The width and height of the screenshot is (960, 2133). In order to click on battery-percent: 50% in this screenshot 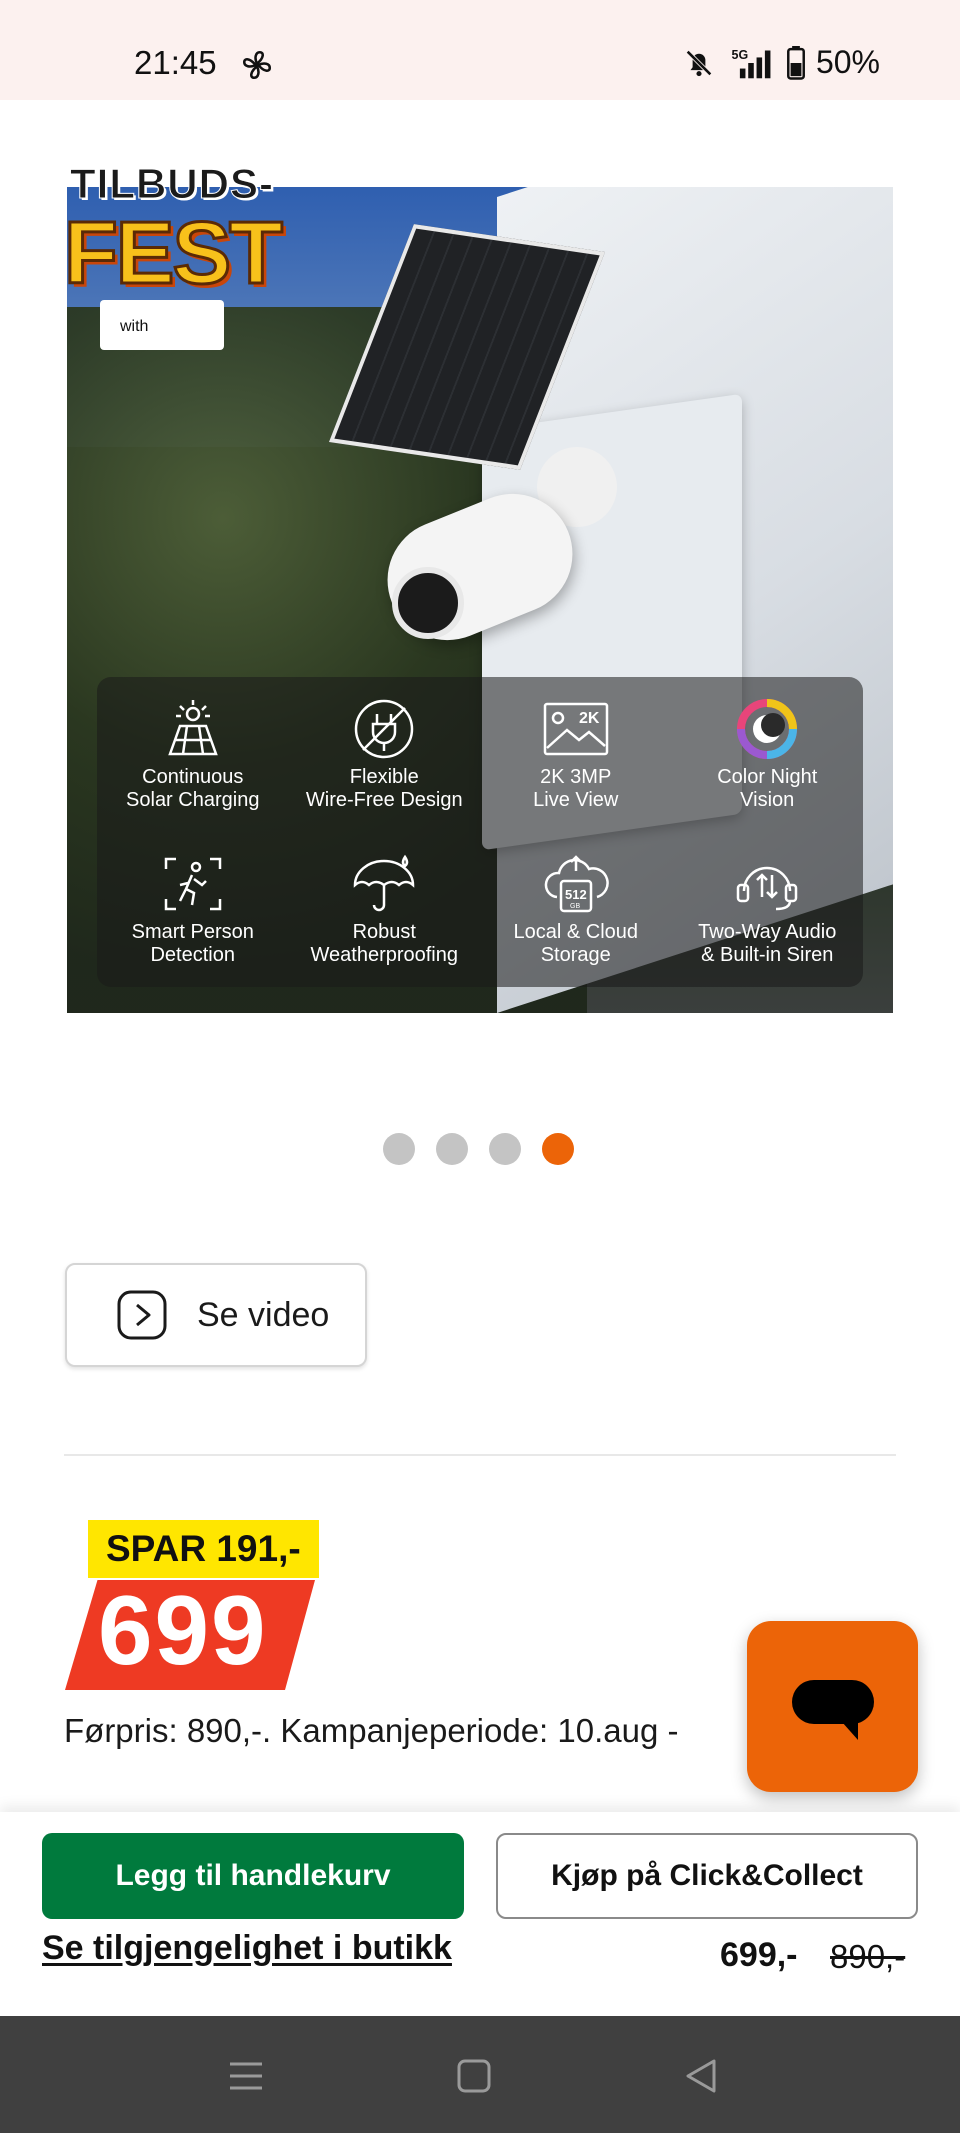, I will do `click(847, 62)`.